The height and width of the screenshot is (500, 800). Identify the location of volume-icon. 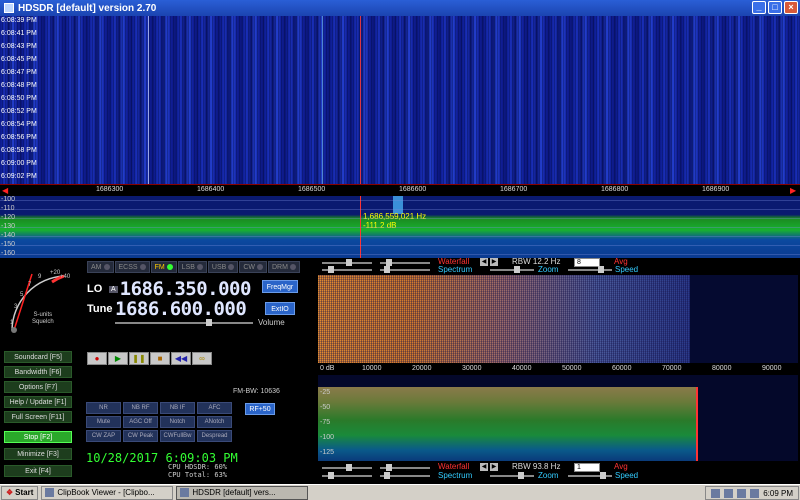
(729, 493).